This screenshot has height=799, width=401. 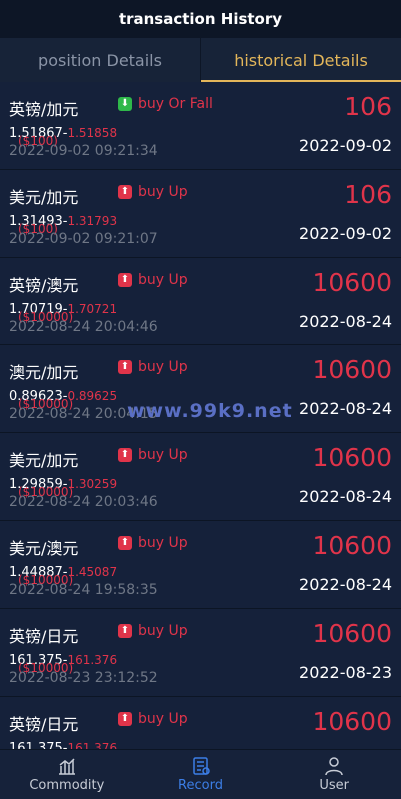 What do you see at coordinates (100, 60) in the screenshot?
I see `tab-position-details: position Details` at bounding box center [100, 60].